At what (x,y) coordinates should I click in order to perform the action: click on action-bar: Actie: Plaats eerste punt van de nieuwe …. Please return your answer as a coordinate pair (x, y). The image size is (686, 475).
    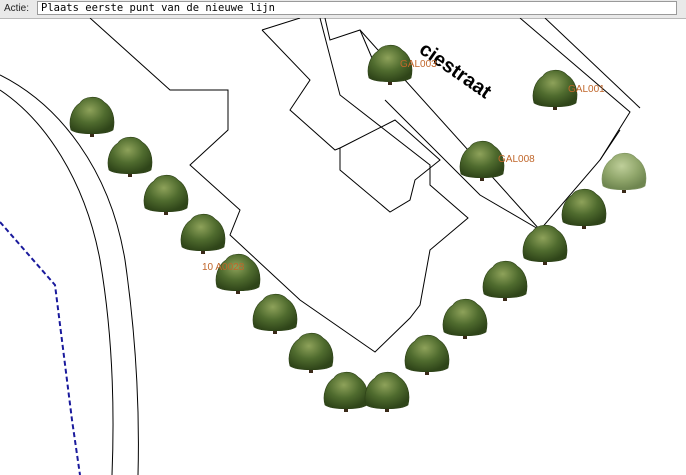
    Looking at the image, I should click on (343, 9).